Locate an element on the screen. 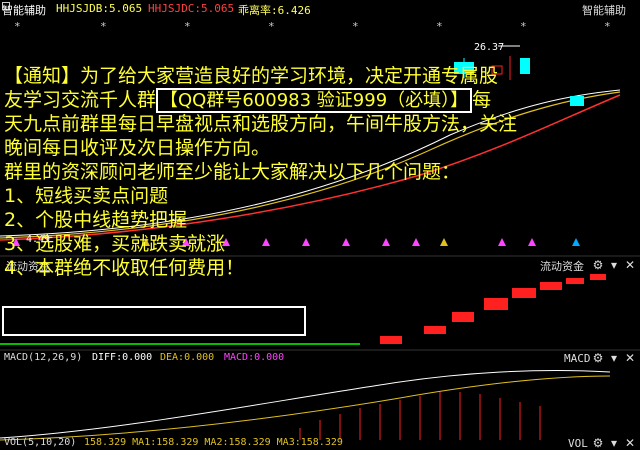  notice-item: 3、选股难，买就跌卖就涨 is located at coordinates (115, 244).